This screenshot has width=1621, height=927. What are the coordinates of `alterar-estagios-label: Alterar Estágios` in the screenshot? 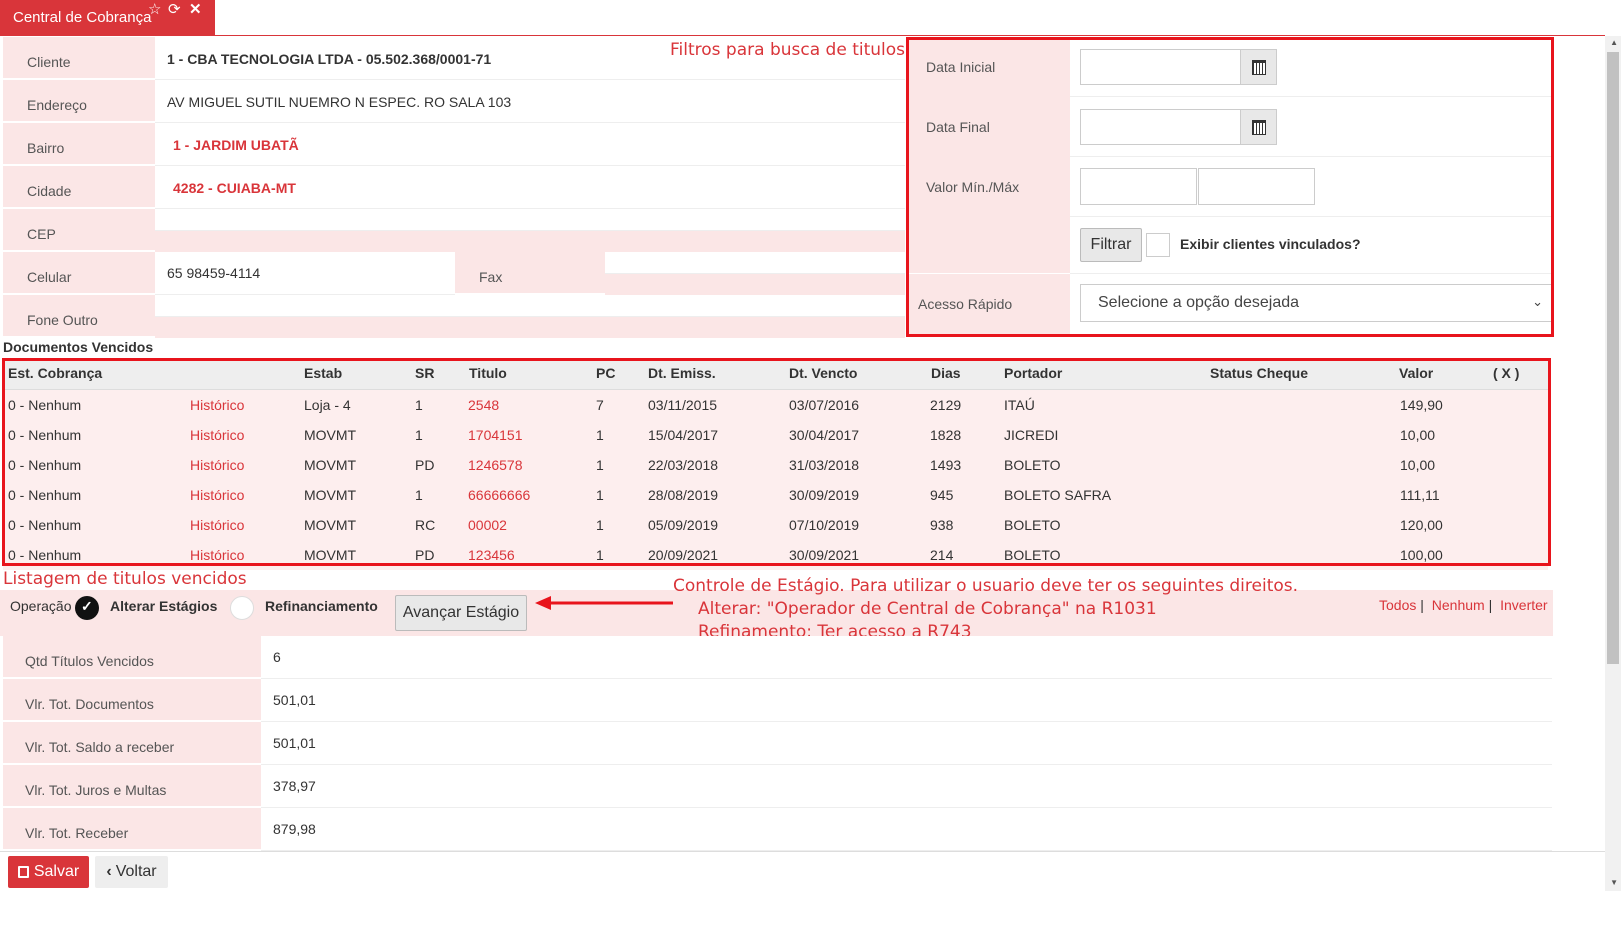 It's located at (164, 606).